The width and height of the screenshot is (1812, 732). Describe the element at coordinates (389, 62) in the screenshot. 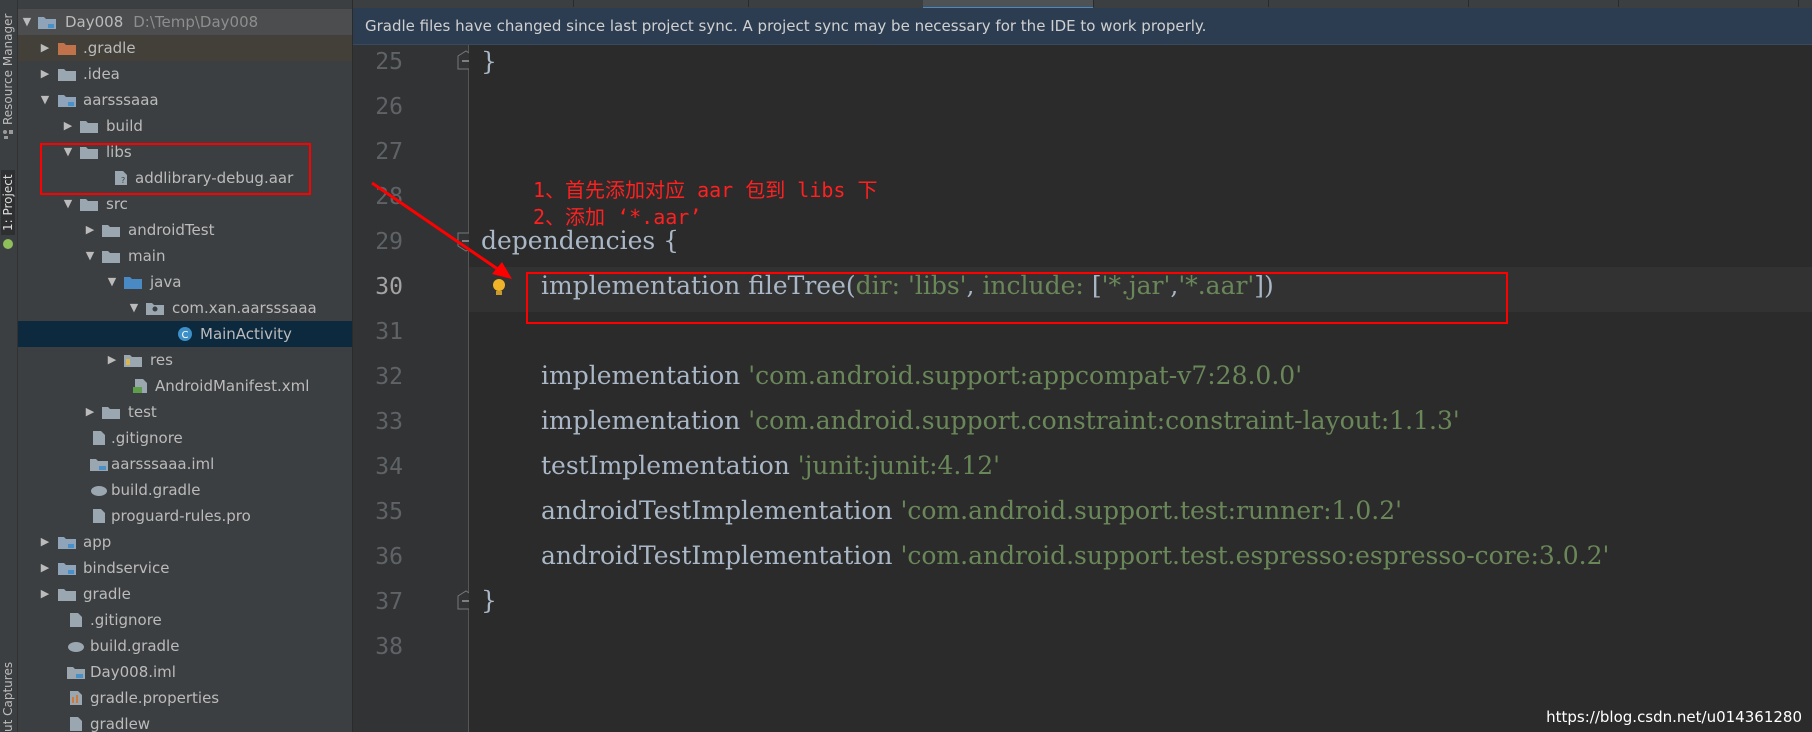

I see `line-number: 25` at that location.